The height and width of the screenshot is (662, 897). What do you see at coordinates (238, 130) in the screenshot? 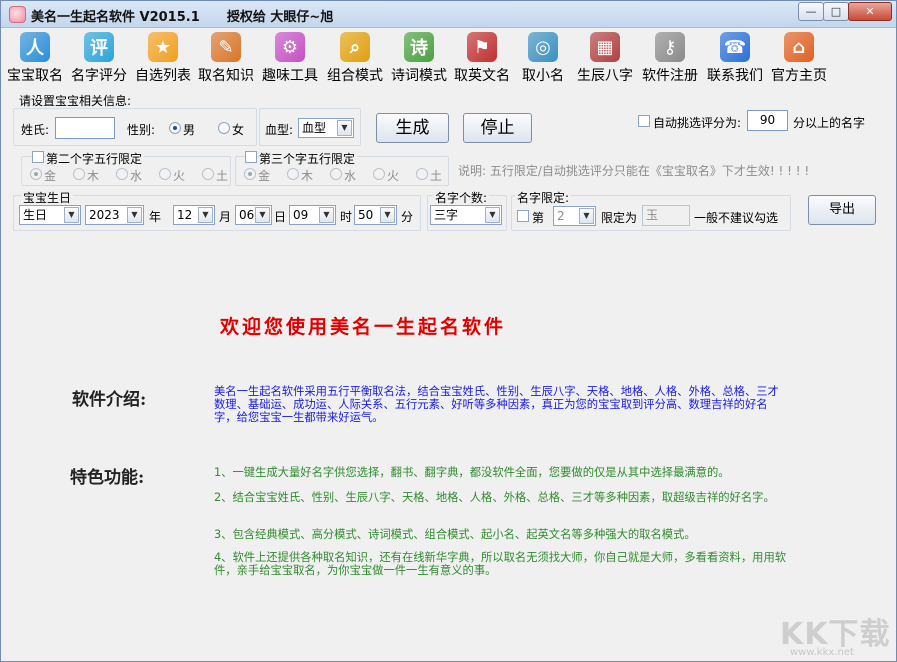
I see `gender-female-label: 女` at bounding box center [238, 130].